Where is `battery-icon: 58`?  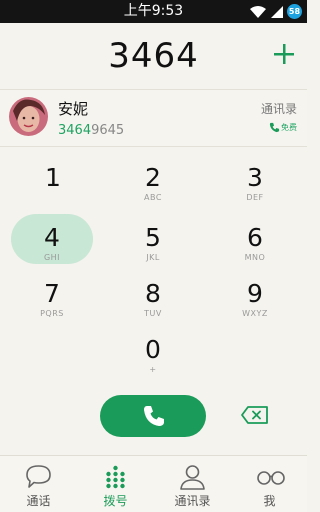
battery-icon: 58 is located at coordinates (294, 11).